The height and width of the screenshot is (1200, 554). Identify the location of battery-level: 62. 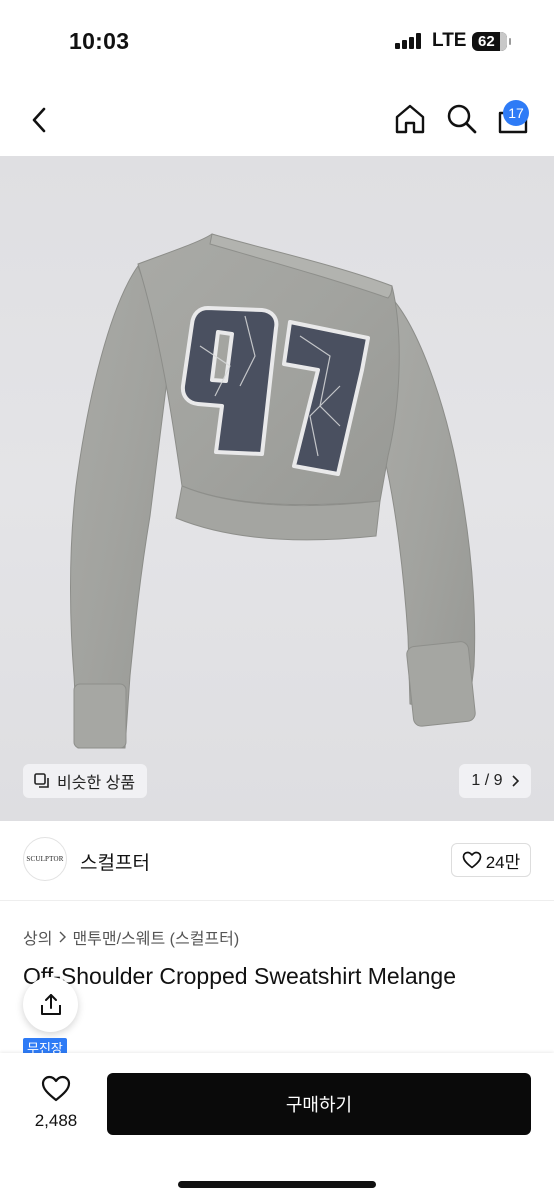
(486, 41).